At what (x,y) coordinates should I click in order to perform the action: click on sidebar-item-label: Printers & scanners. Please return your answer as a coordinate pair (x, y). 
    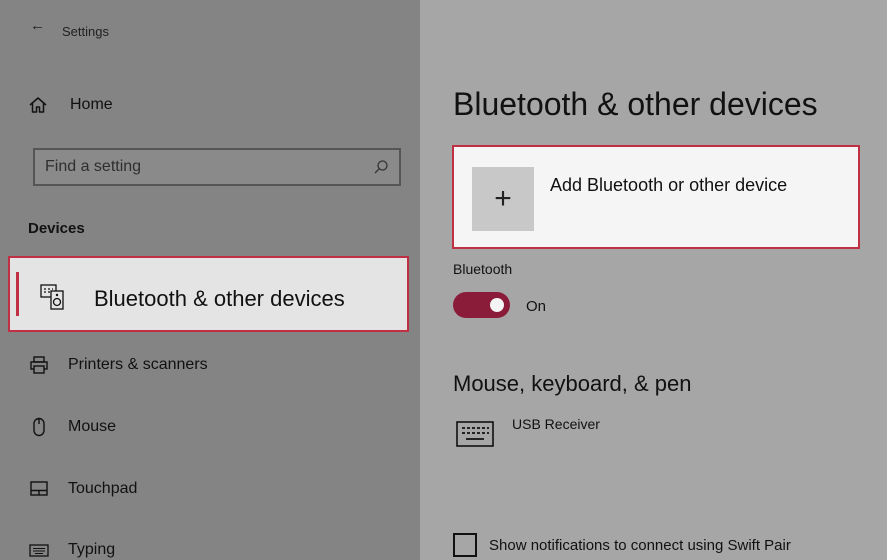
    Looking at the image, I should click on (138, 364).